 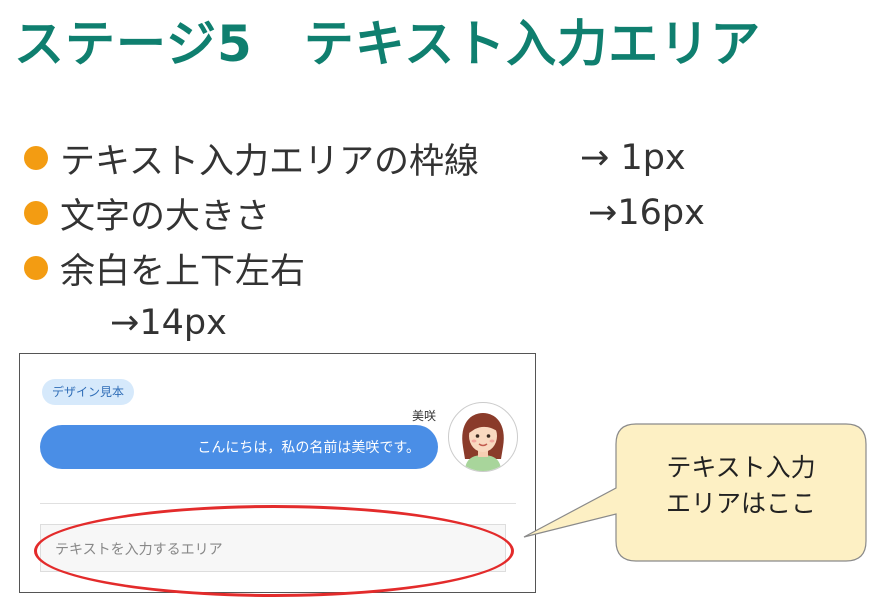 I want to click on bullet-padding: 余白を上下左右, so click(x=164, y=268).